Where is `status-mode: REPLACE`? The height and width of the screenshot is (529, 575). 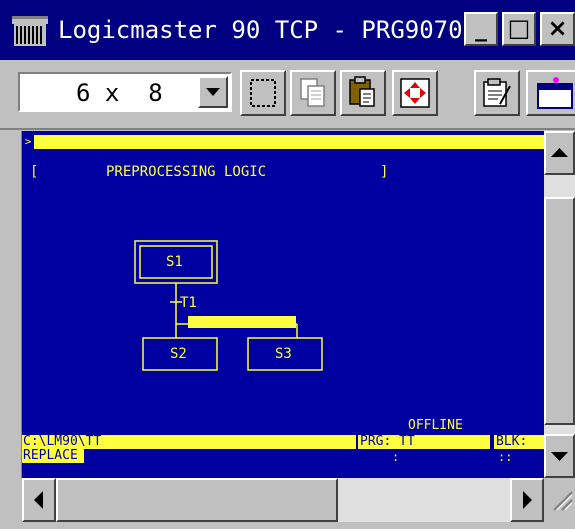 status-mode: REPLACE is located at coordinates (53, 456).